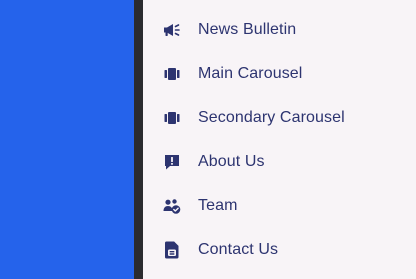 This screenshot has width=416, height=279. What do you see at coordinates (231, 161) in the screenshot?
I see `menu-item-label: About Us` at bounding box center [231, 161].